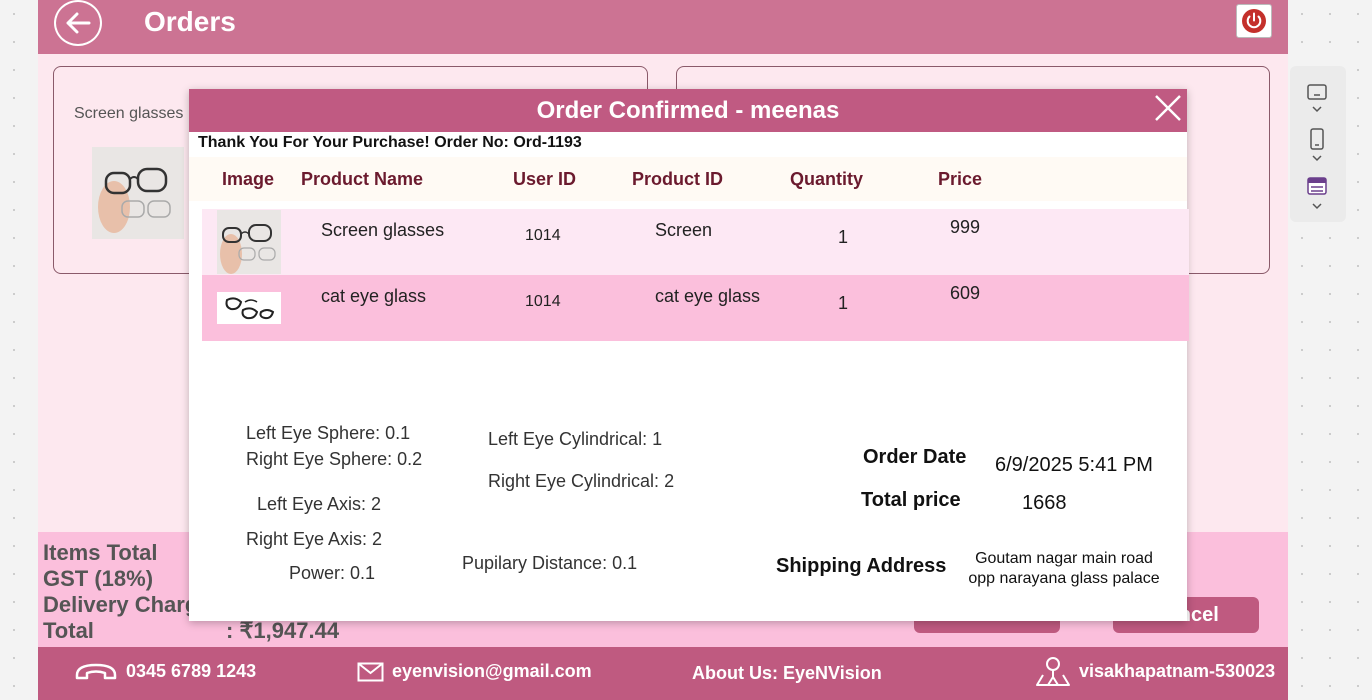 This screenshot has width=1372, height=700. I want to click on phone-layout-button, so click(1317, 146).